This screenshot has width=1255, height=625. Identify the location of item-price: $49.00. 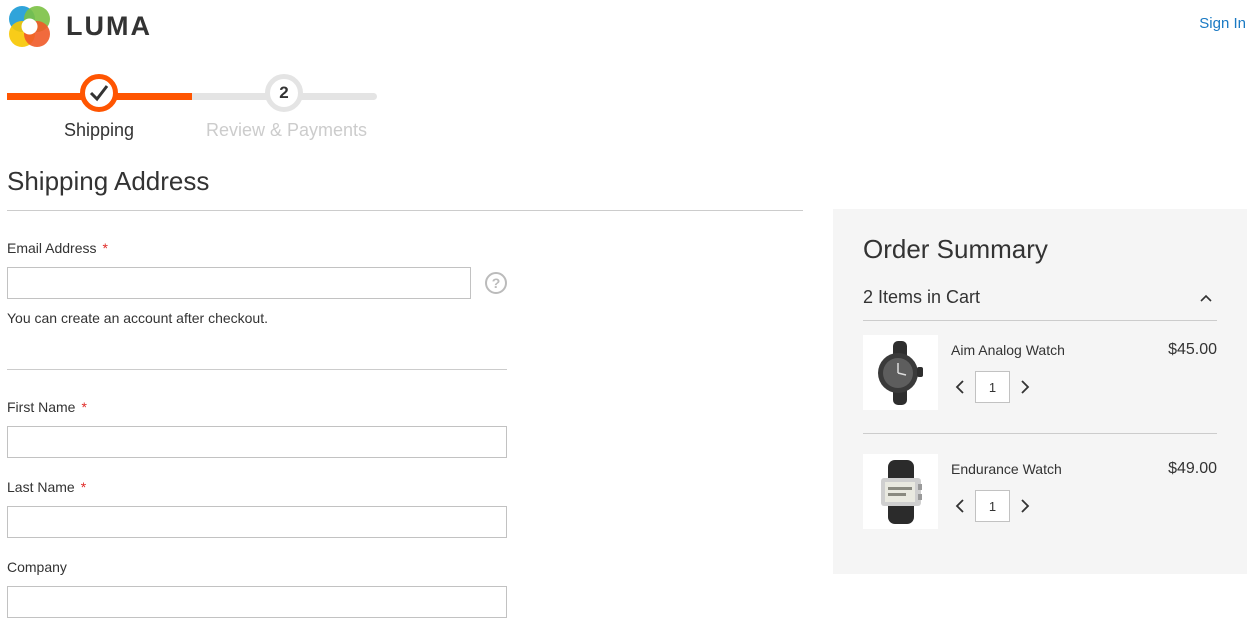
(1192, 468).